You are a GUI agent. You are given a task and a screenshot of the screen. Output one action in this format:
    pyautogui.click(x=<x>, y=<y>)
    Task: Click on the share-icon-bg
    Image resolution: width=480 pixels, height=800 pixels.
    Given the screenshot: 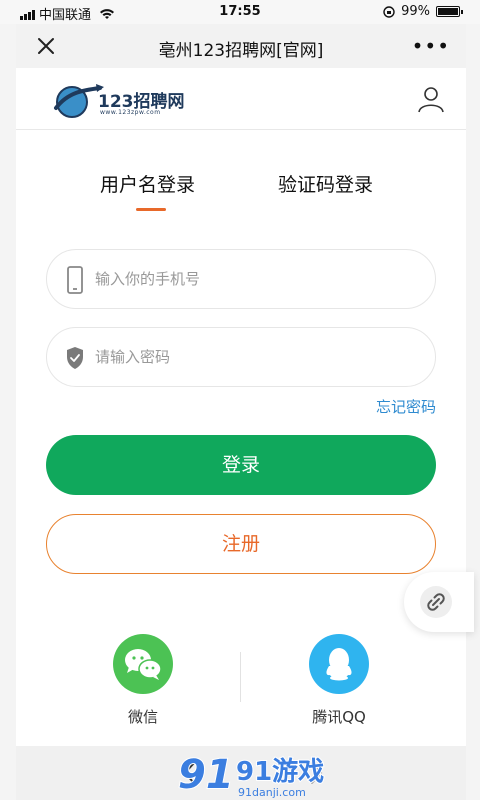 What is the action you would take?
    pyautogui.click(x=436, y=602)
    